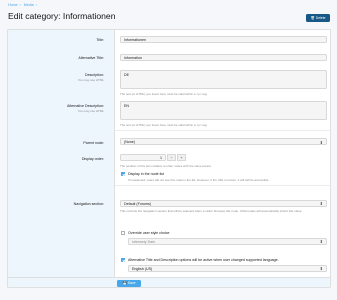 The height and width of the screenshot is (300, 337). I want to click on description-label: Description:, so click(94, 75).